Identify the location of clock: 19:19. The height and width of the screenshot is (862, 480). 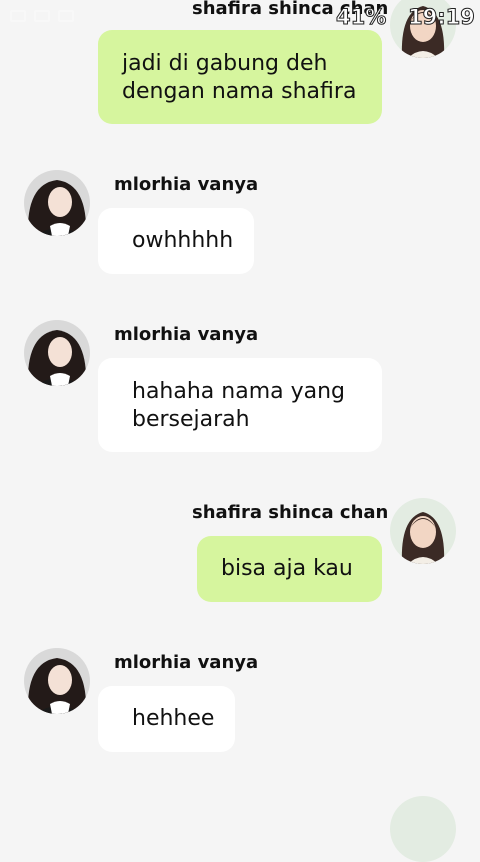
(442, 17).